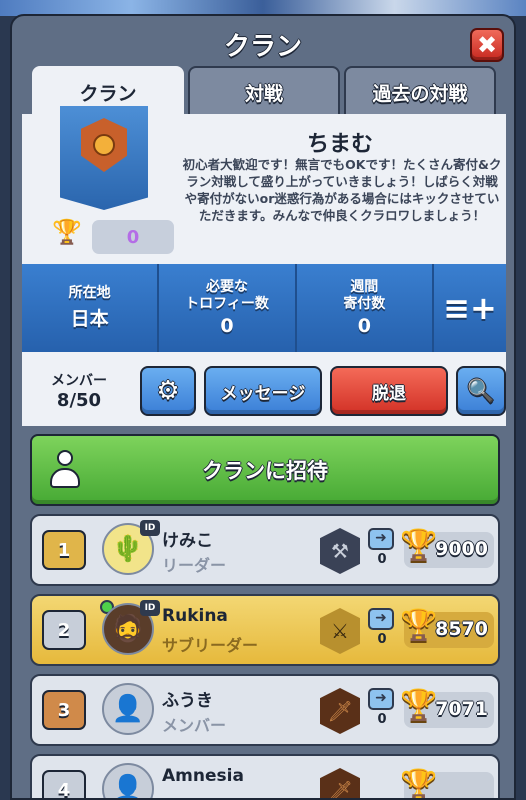 This screenshot has height=800, width=526. What do you see at coordinates (461, 549) in the screenshot?
I see `trophy-count: 9000` at bounding box center [461, 549].